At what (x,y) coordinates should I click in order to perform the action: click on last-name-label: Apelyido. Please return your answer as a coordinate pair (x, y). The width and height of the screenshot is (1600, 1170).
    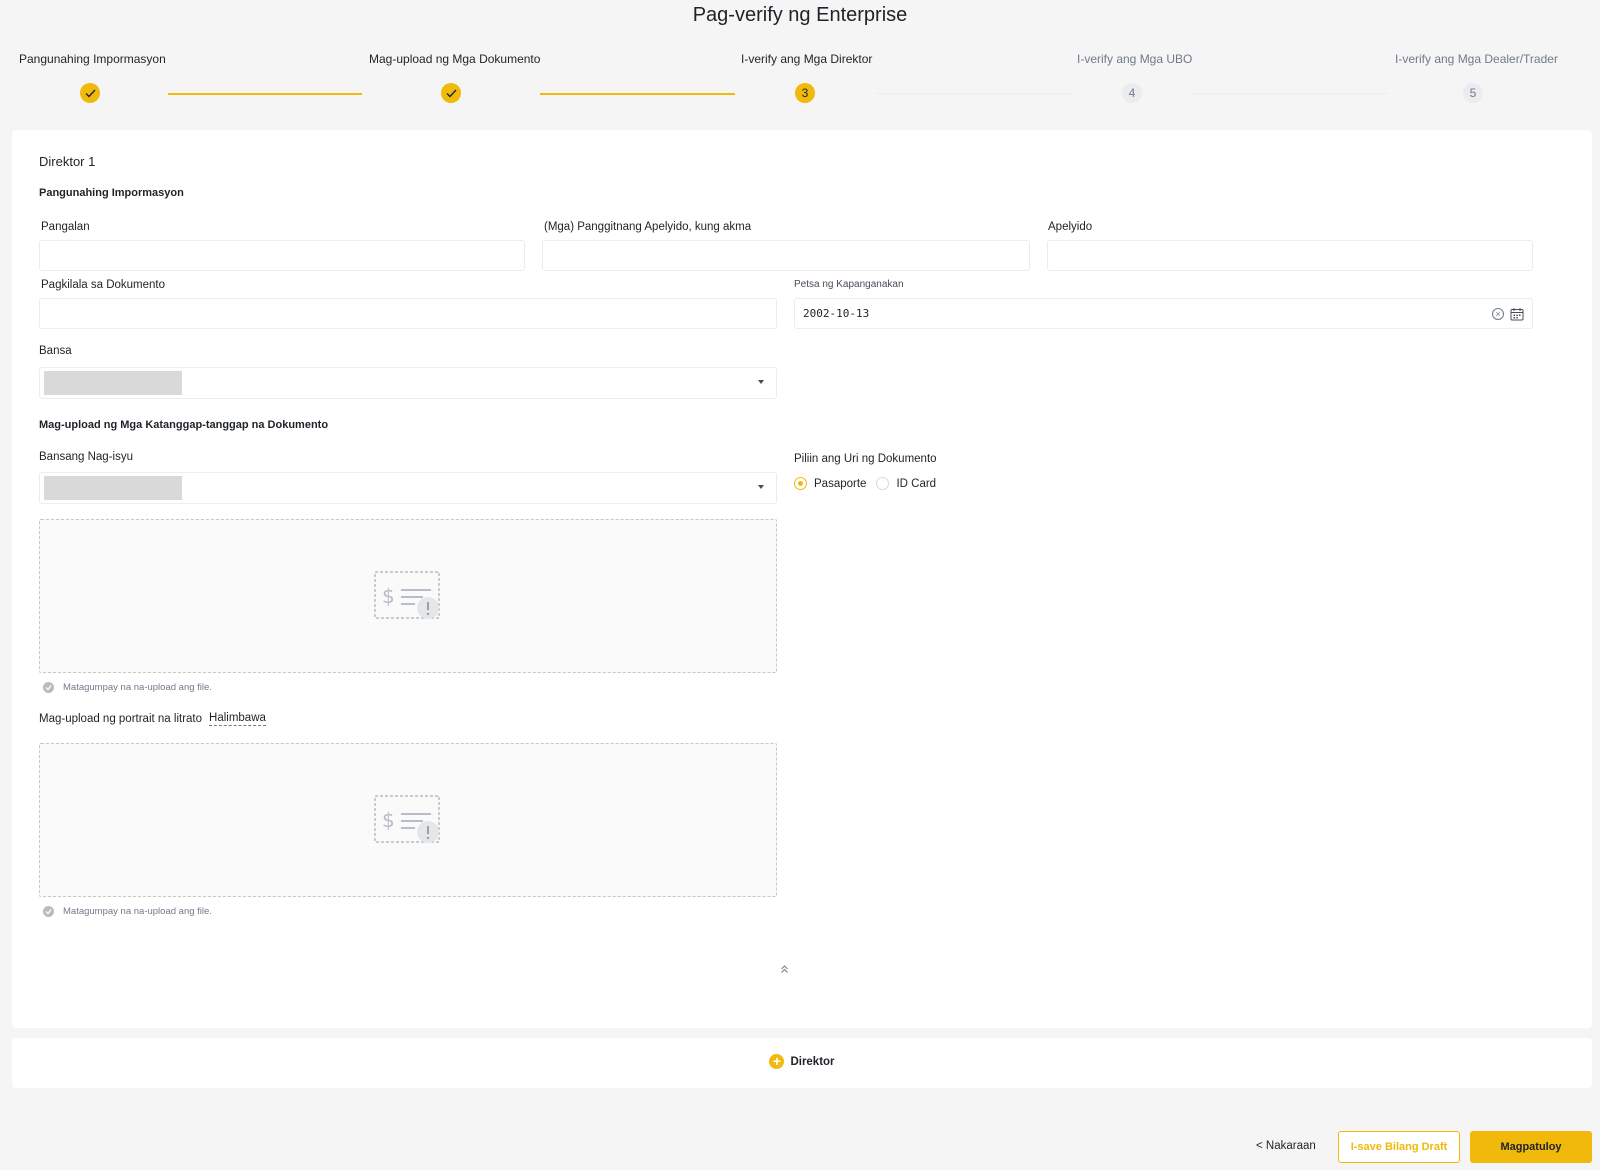
    Looking at the image, I should click on (1070, 227).